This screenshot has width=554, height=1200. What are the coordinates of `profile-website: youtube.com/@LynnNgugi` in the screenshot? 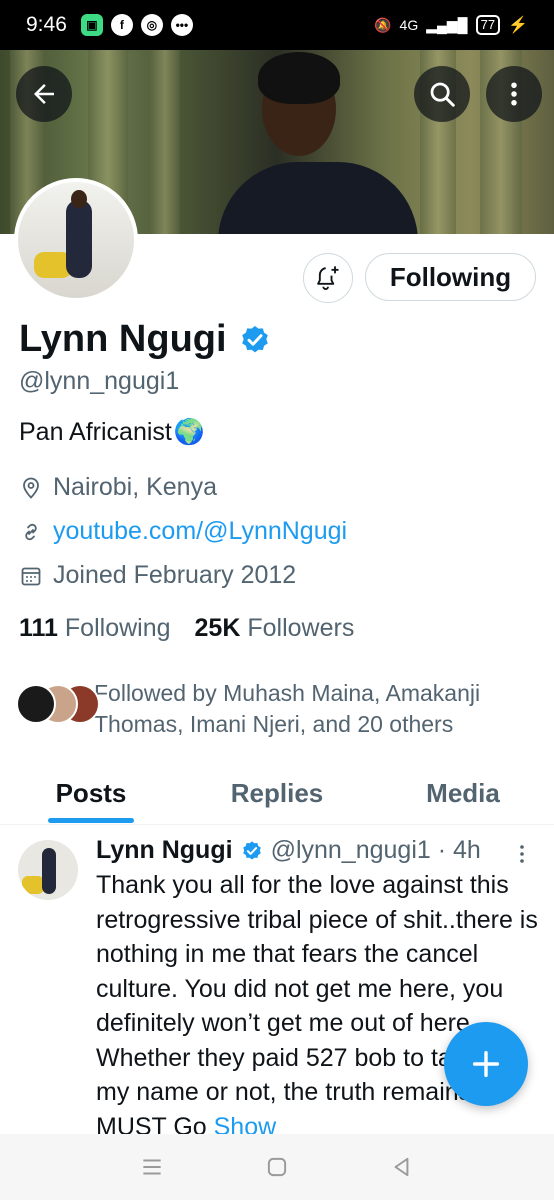 It's located at (183, 531).